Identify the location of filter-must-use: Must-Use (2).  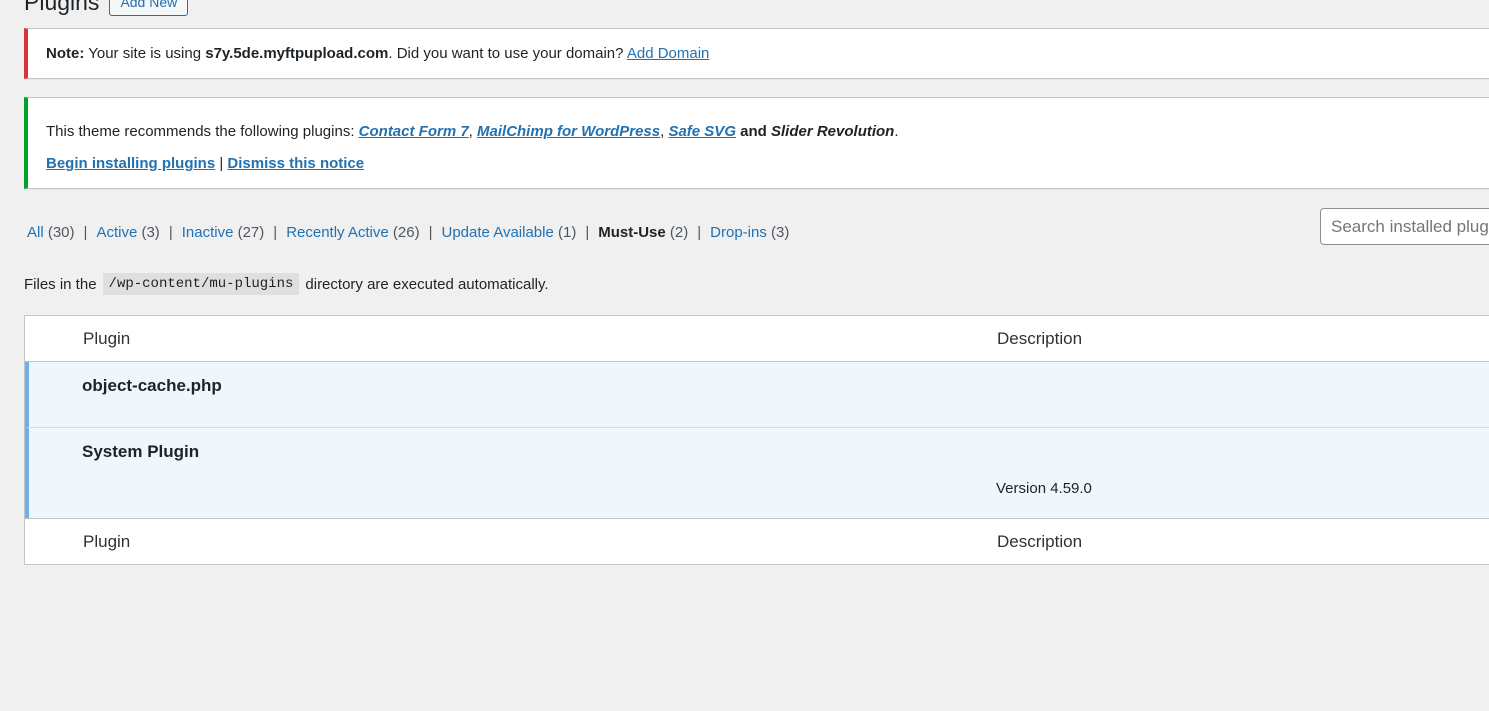
(643, 232).